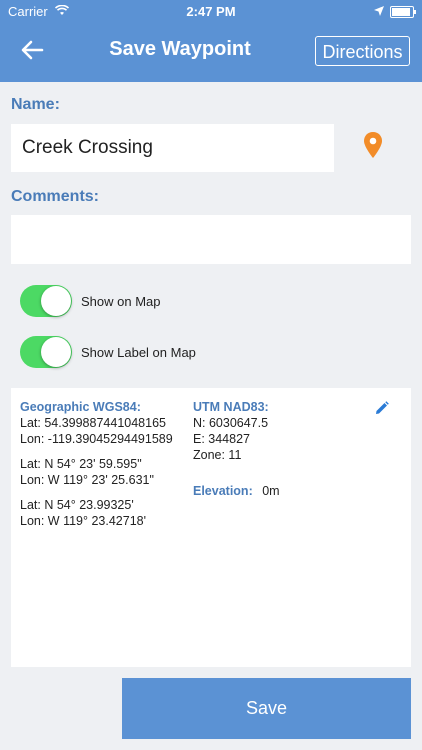  I want to click on show-label-row: Show Label on Map, so click(108, 352).